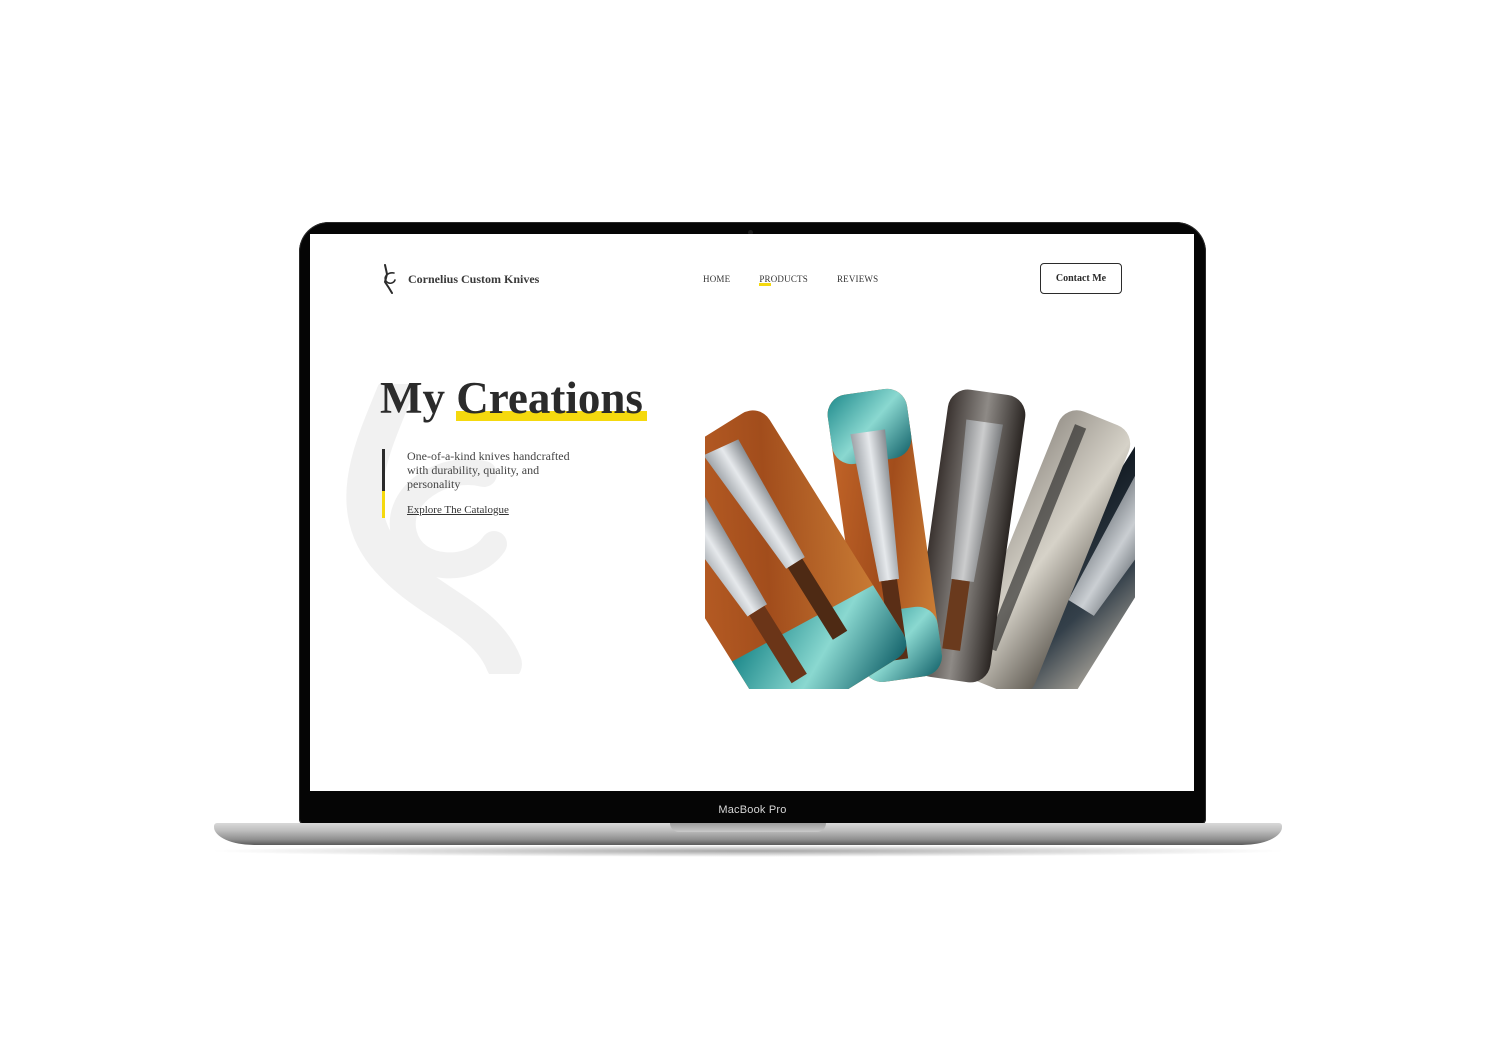  Describe the element at coordinates (748, 851) in the screenshot. I see `base-shadow` at that location.